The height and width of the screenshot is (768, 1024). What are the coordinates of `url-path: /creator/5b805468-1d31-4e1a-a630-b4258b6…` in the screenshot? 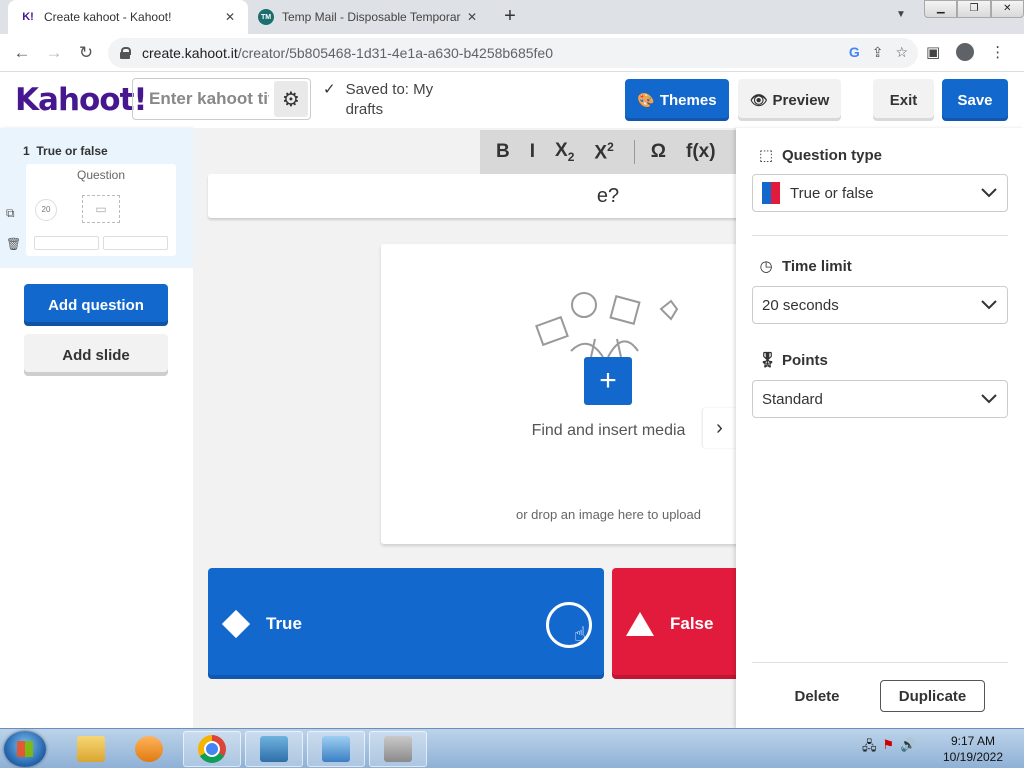 It's located at (395, 53).